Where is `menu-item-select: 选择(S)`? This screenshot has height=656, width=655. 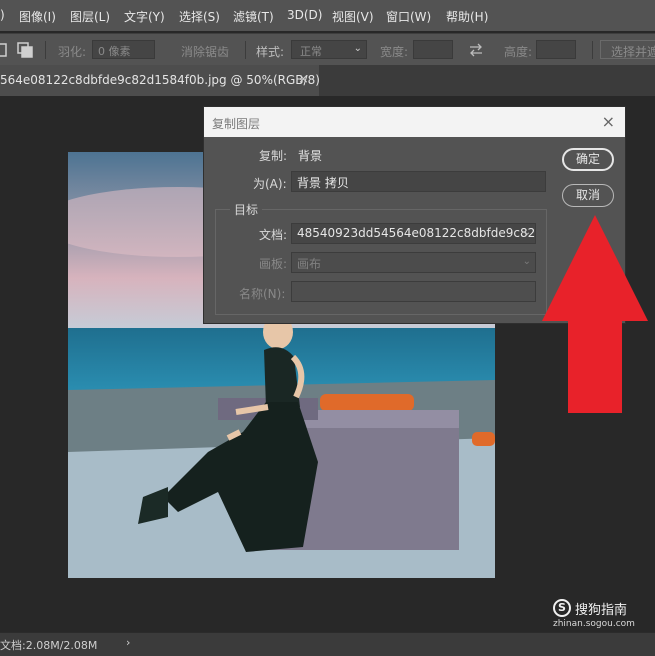
menu-item-select: 选择(S) is located at coordinates (199, 16).